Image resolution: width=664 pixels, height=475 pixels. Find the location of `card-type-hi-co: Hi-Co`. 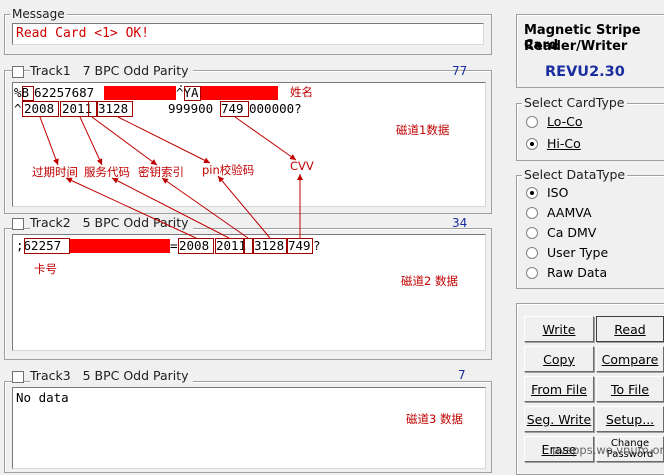

card-type-hi-co: Hi-Co is located at coordinates (553, 143).